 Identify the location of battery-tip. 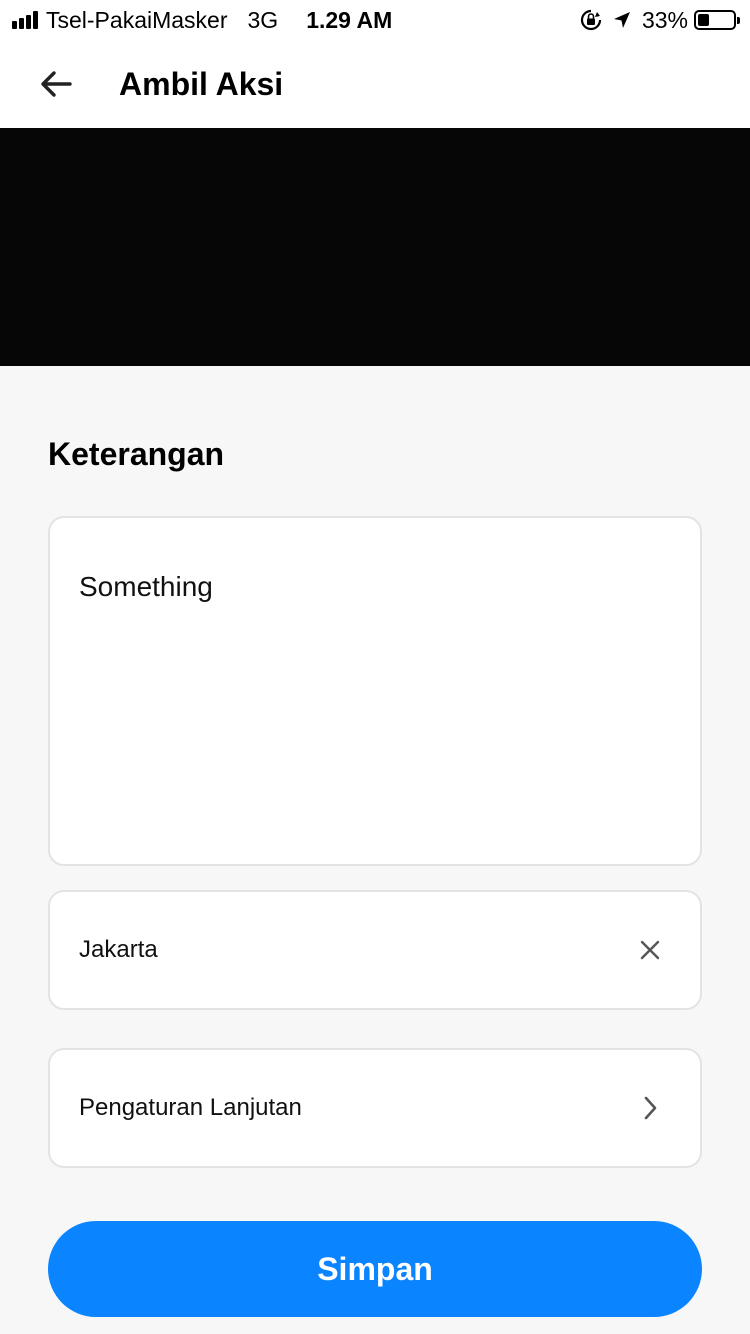
(738, 20).